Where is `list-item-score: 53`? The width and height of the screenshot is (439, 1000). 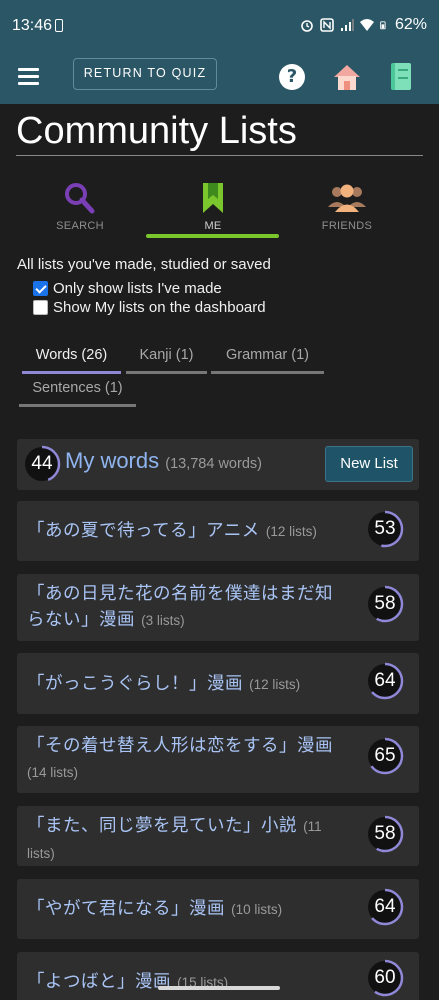 list-item-score: 53 is located at coordinates (385, 529).